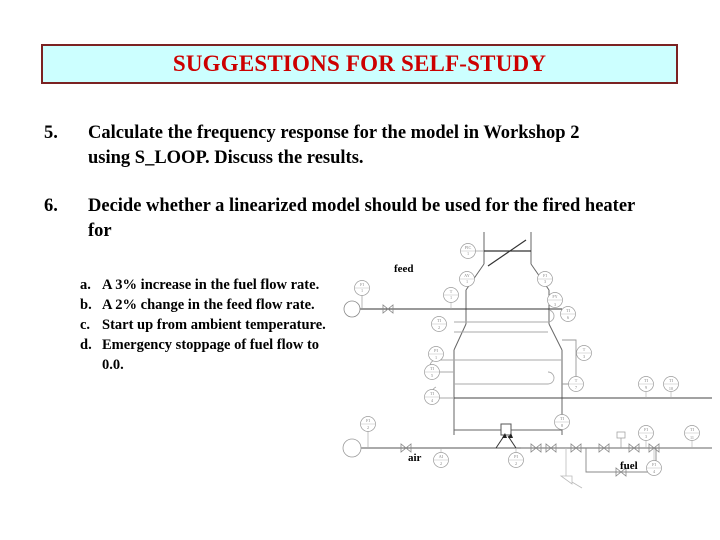 The image size is (720, 540). I want to click on instrument-fi-4: FI4, so click(654, 468).